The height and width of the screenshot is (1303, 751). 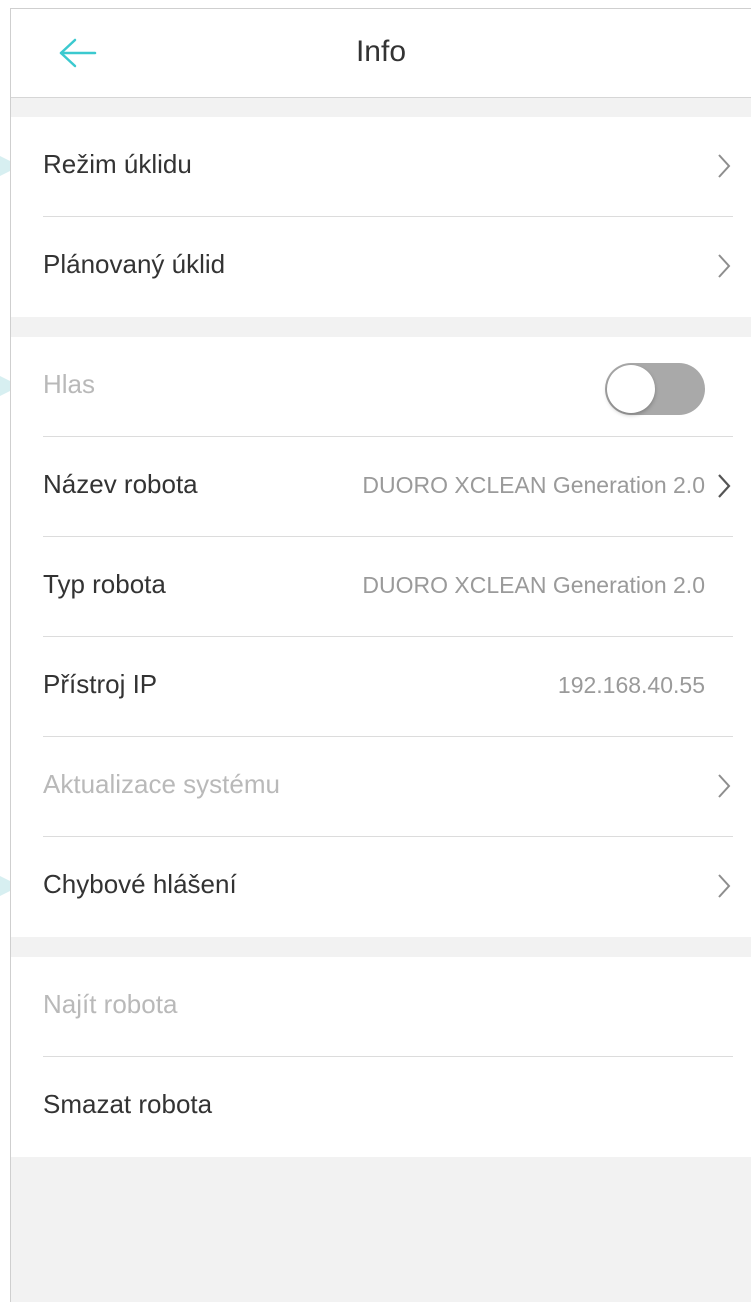 What do you see at coordinates (69, 384) in the screenshot?
I see `row-label: Hlas` at bounding box center [69, 384].